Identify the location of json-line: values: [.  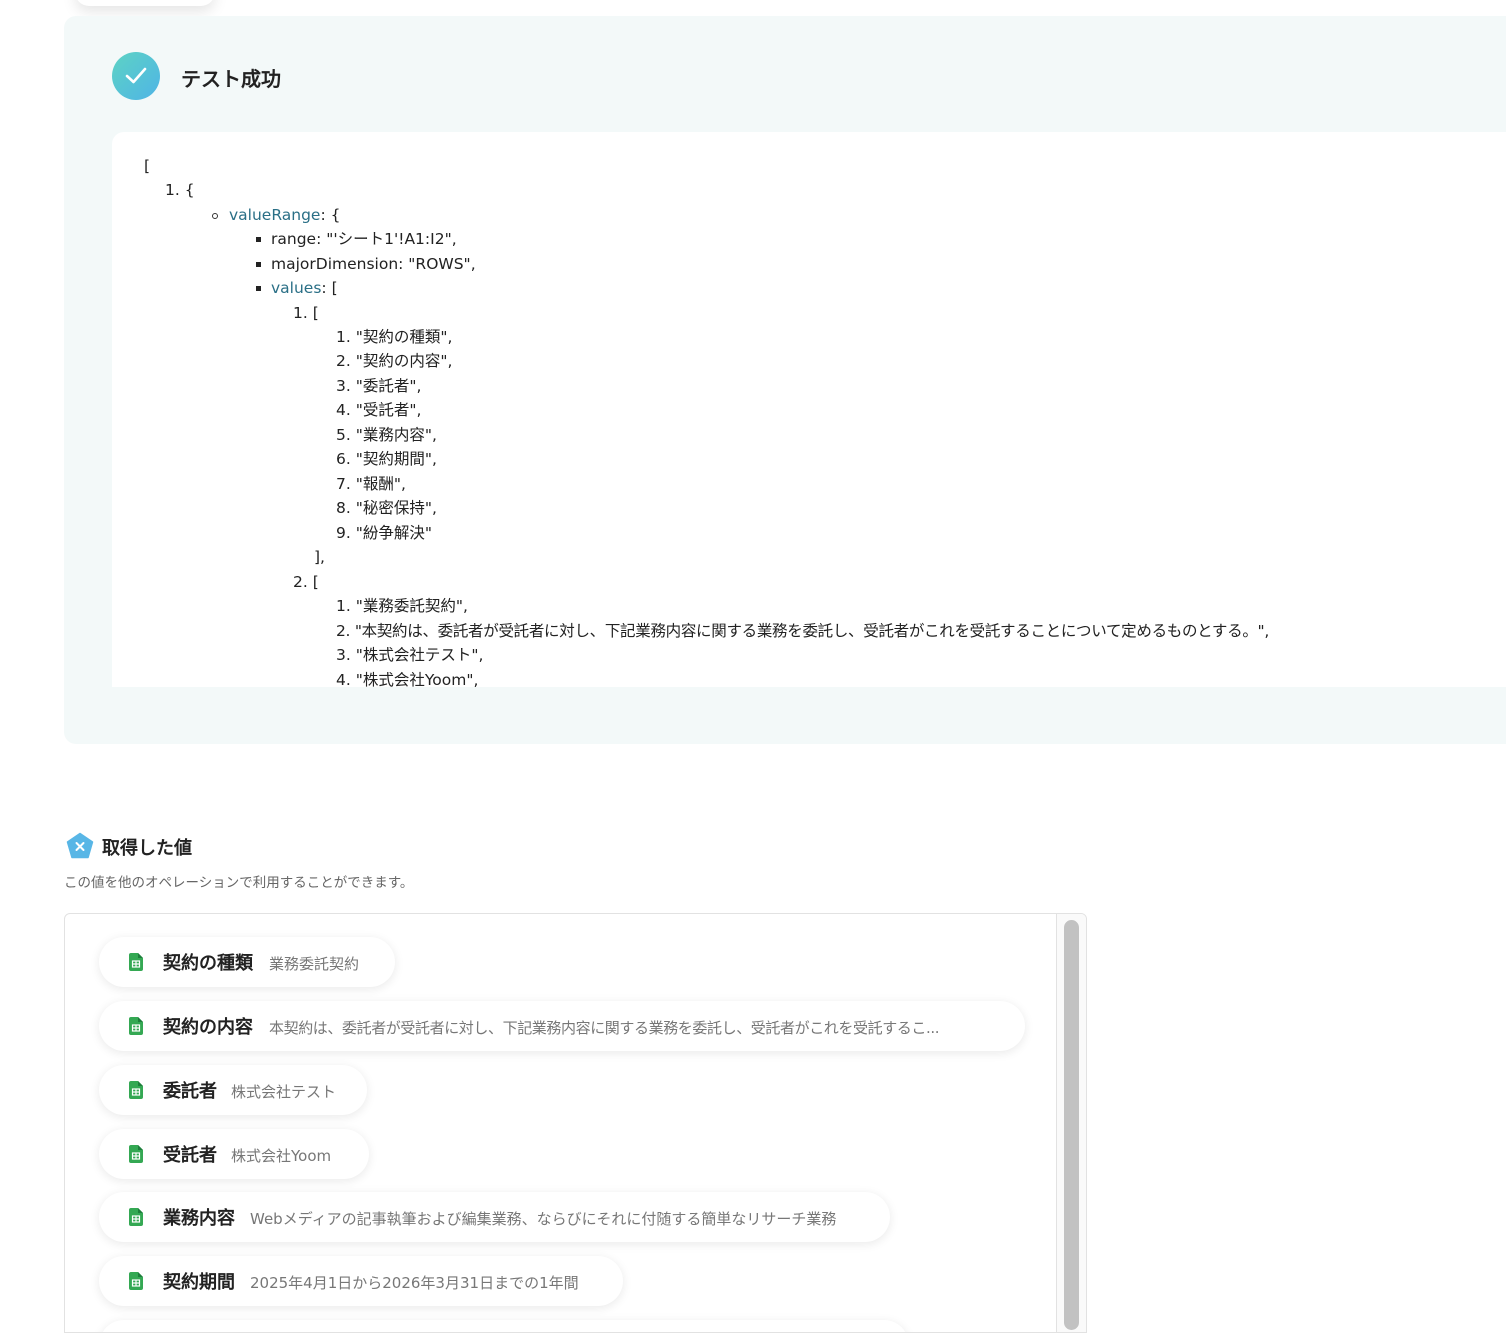
(304, 288).